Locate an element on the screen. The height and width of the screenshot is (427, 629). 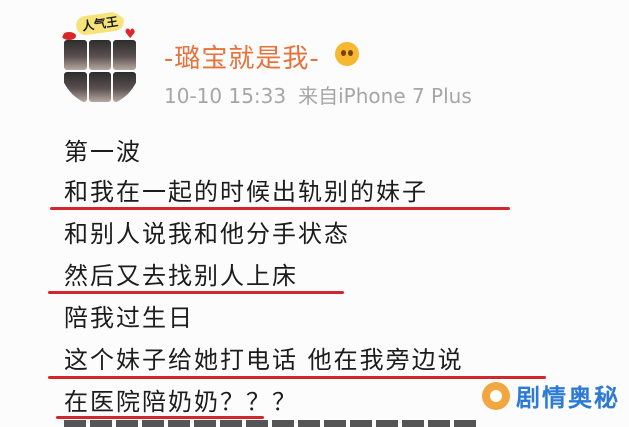
post-timestamp: 10-10 15:33 is located at coordinates (225, 96).